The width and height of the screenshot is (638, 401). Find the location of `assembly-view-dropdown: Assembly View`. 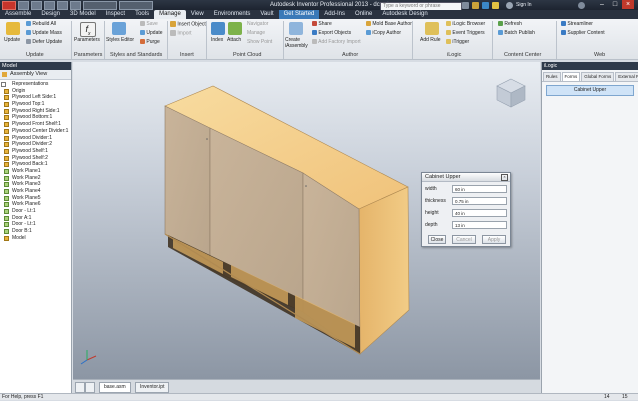

assembly-view-dropdown: Assembly View is located at coordinates (35, 75).